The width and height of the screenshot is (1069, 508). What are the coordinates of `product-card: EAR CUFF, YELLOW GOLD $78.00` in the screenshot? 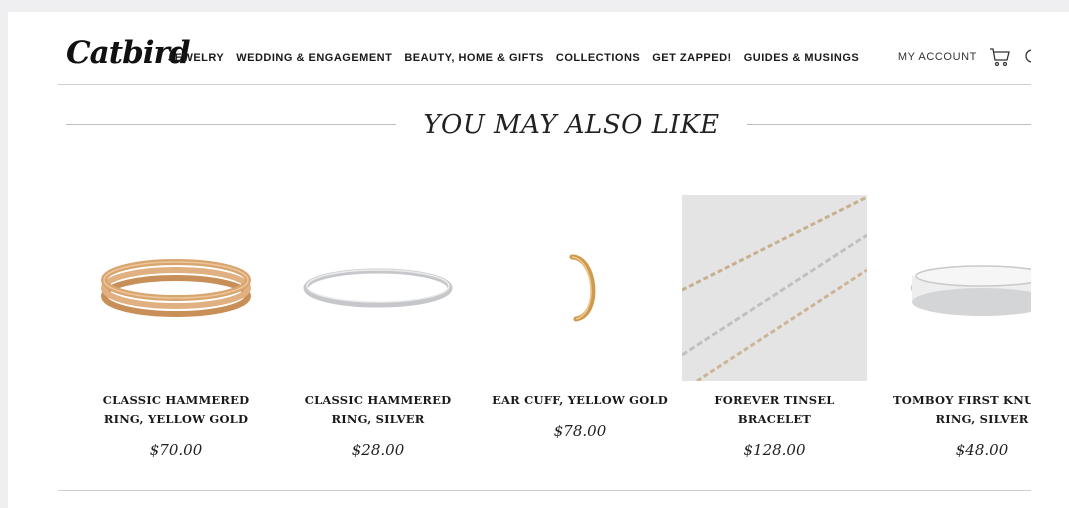 It's located at (580, 317).